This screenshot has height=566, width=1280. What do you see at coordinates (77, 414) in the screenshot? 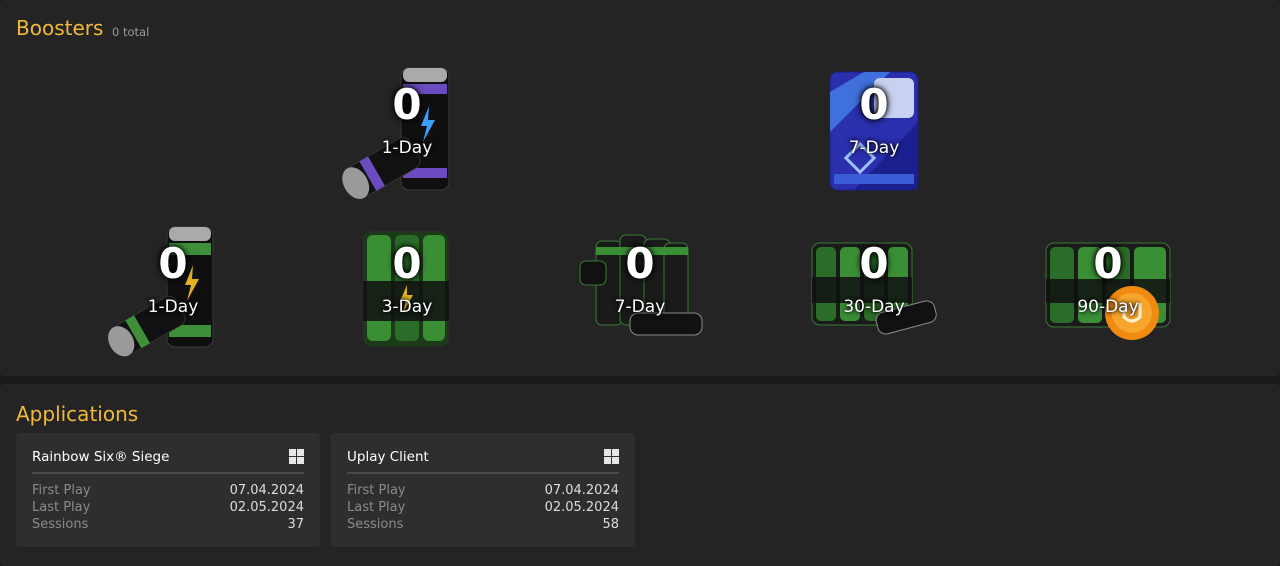
I see `applications-title: Applications` at bounding box center [77, 414].